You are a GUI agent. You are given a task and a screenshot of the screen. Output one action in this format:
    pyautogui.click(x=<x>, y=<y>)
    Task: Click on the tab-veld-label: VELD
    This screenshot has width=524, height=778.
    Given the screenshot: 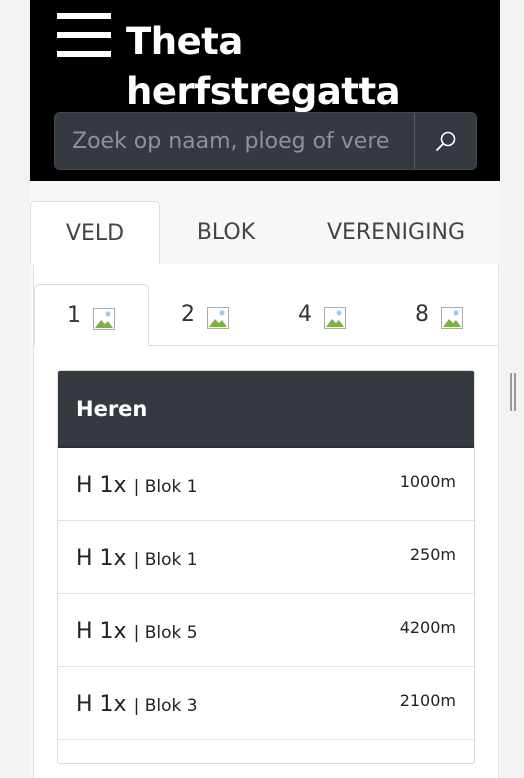 What is the action you would take?
    pyautogui.click(x=95, y=233)
    